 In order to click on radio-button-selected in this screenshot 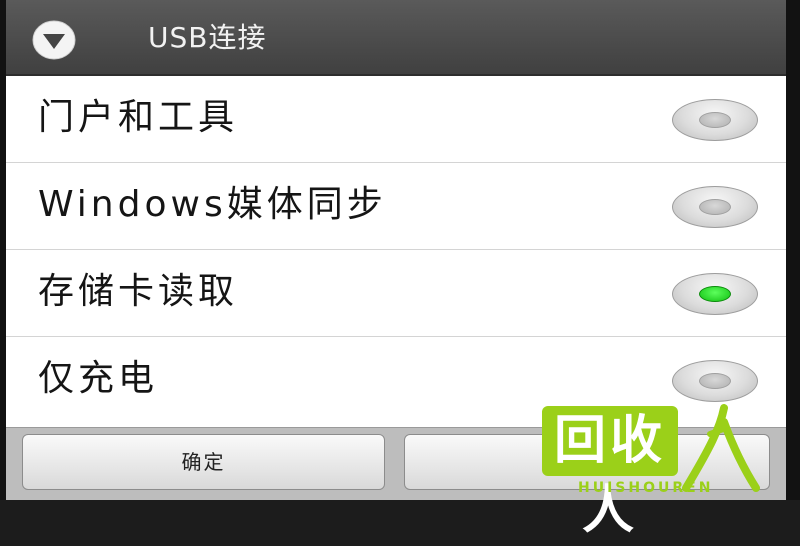, I will do `click(715, 294)`.